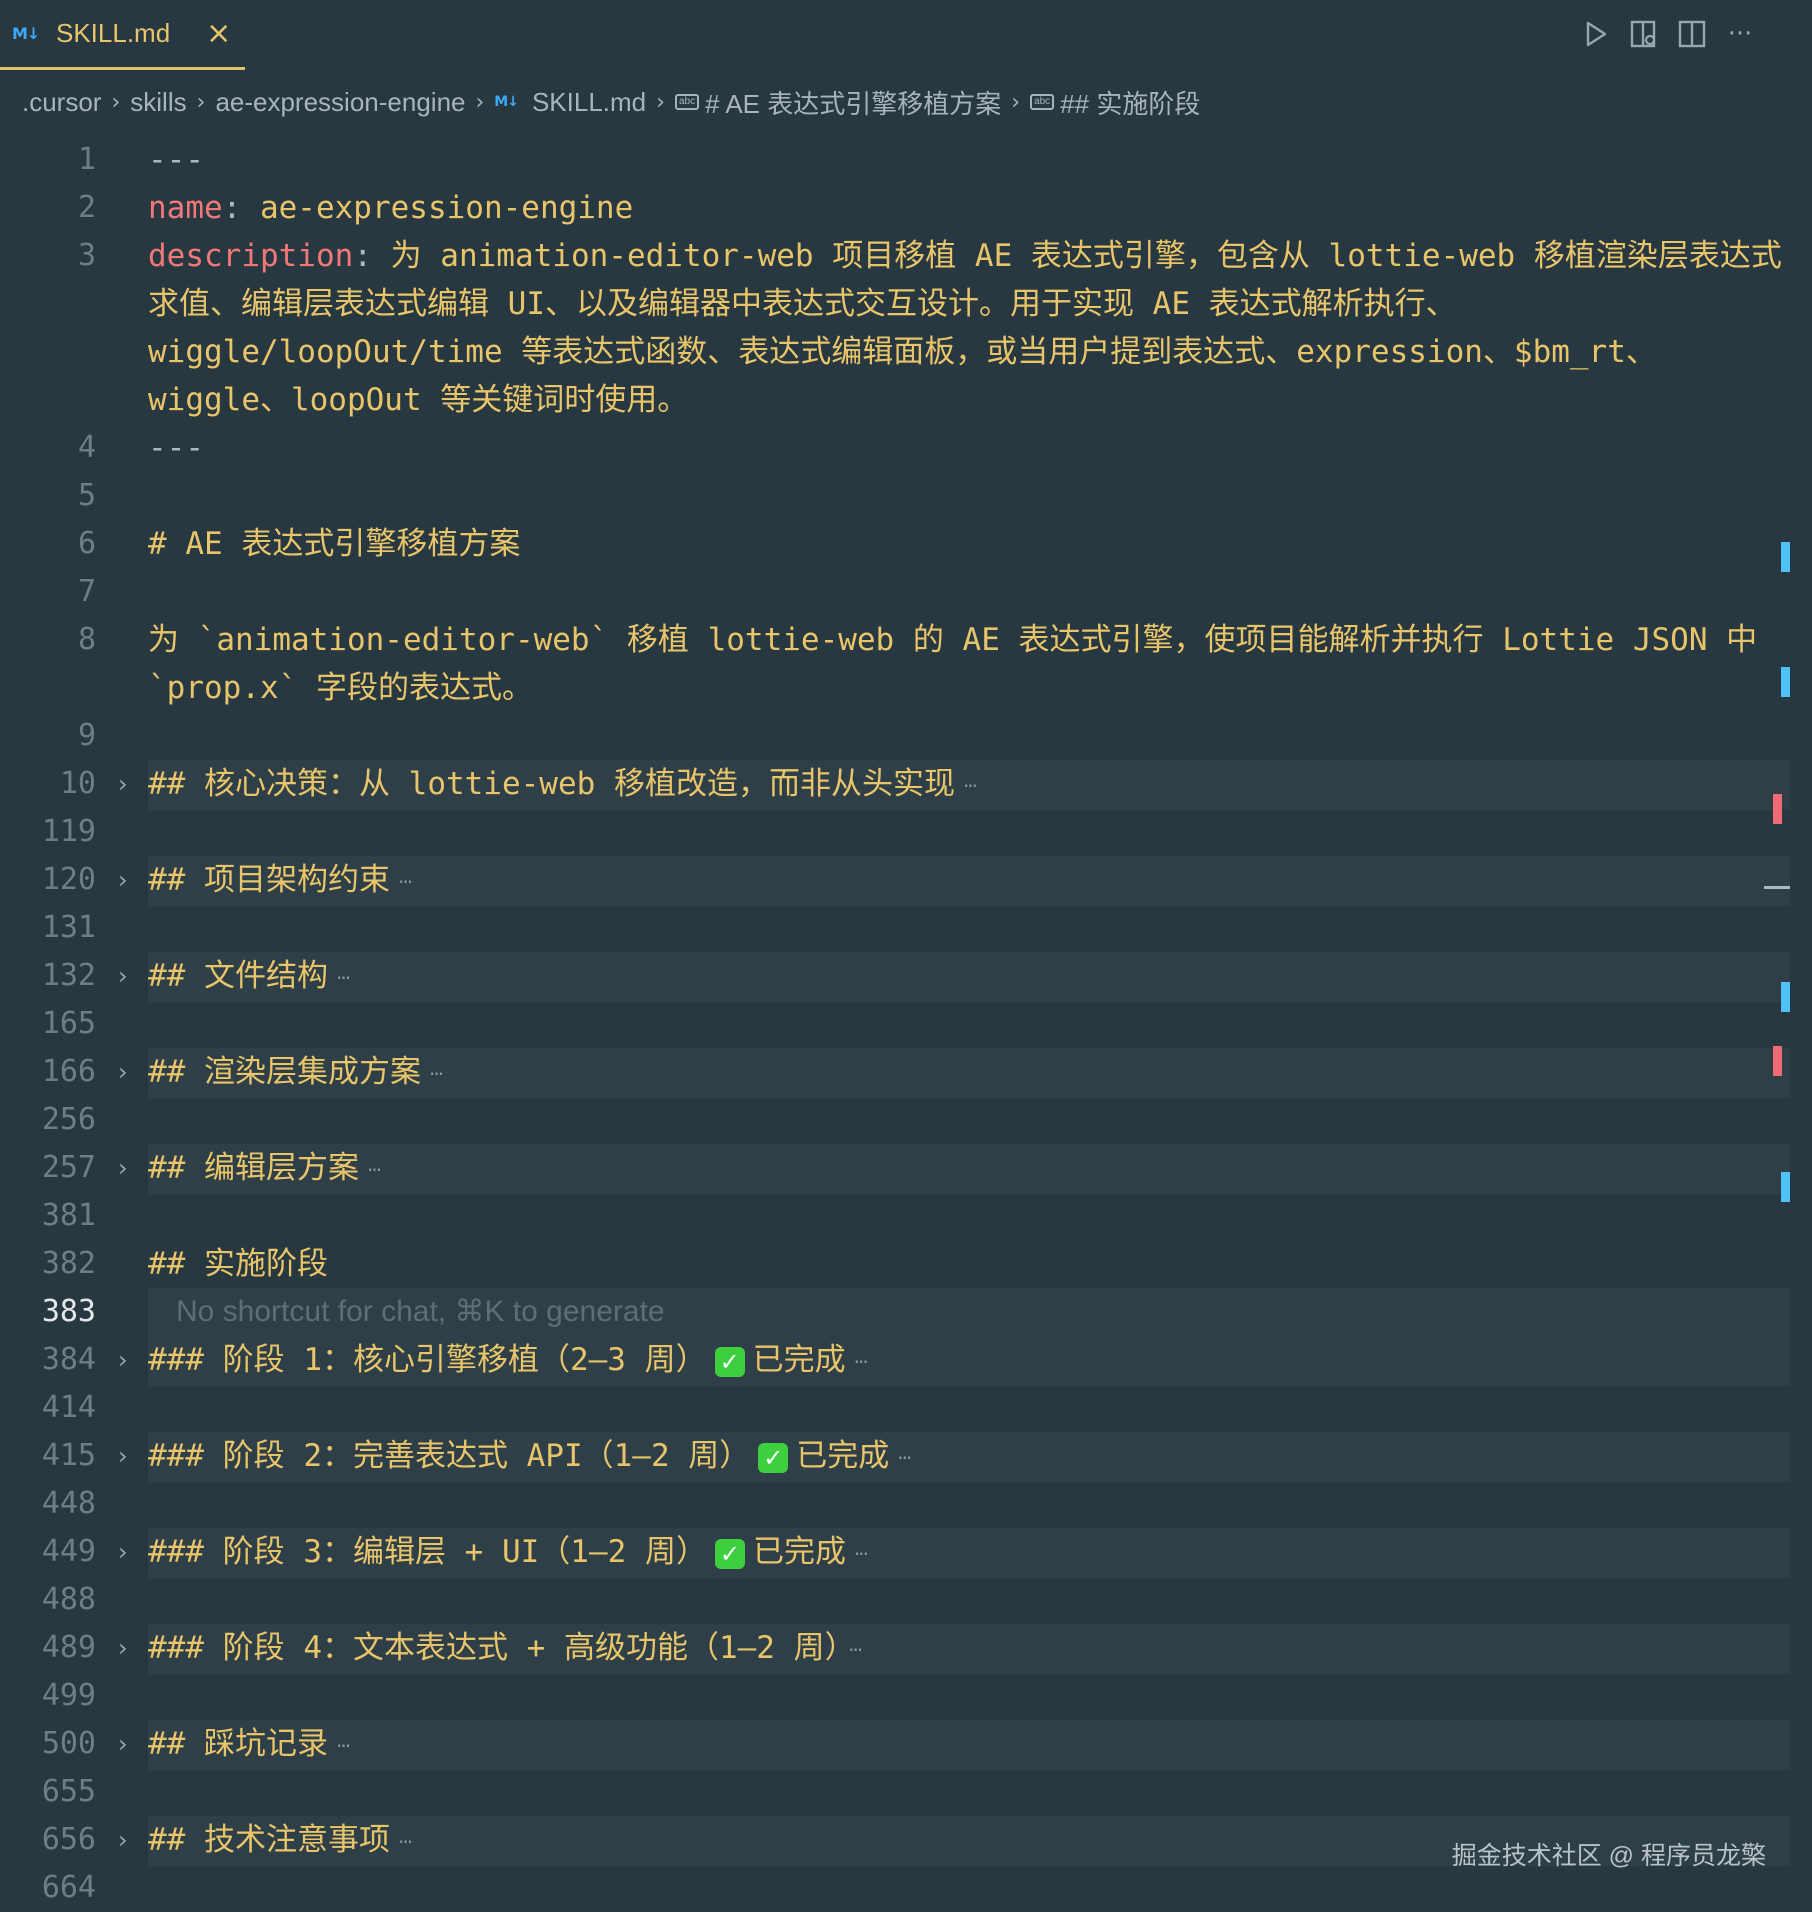 The width and height of the screenshot is (1812, 1912). What do you see at coordinates (1740, 34) in the screenshot?
I see `more-icon: ···` at bounding box center [1740, 34].